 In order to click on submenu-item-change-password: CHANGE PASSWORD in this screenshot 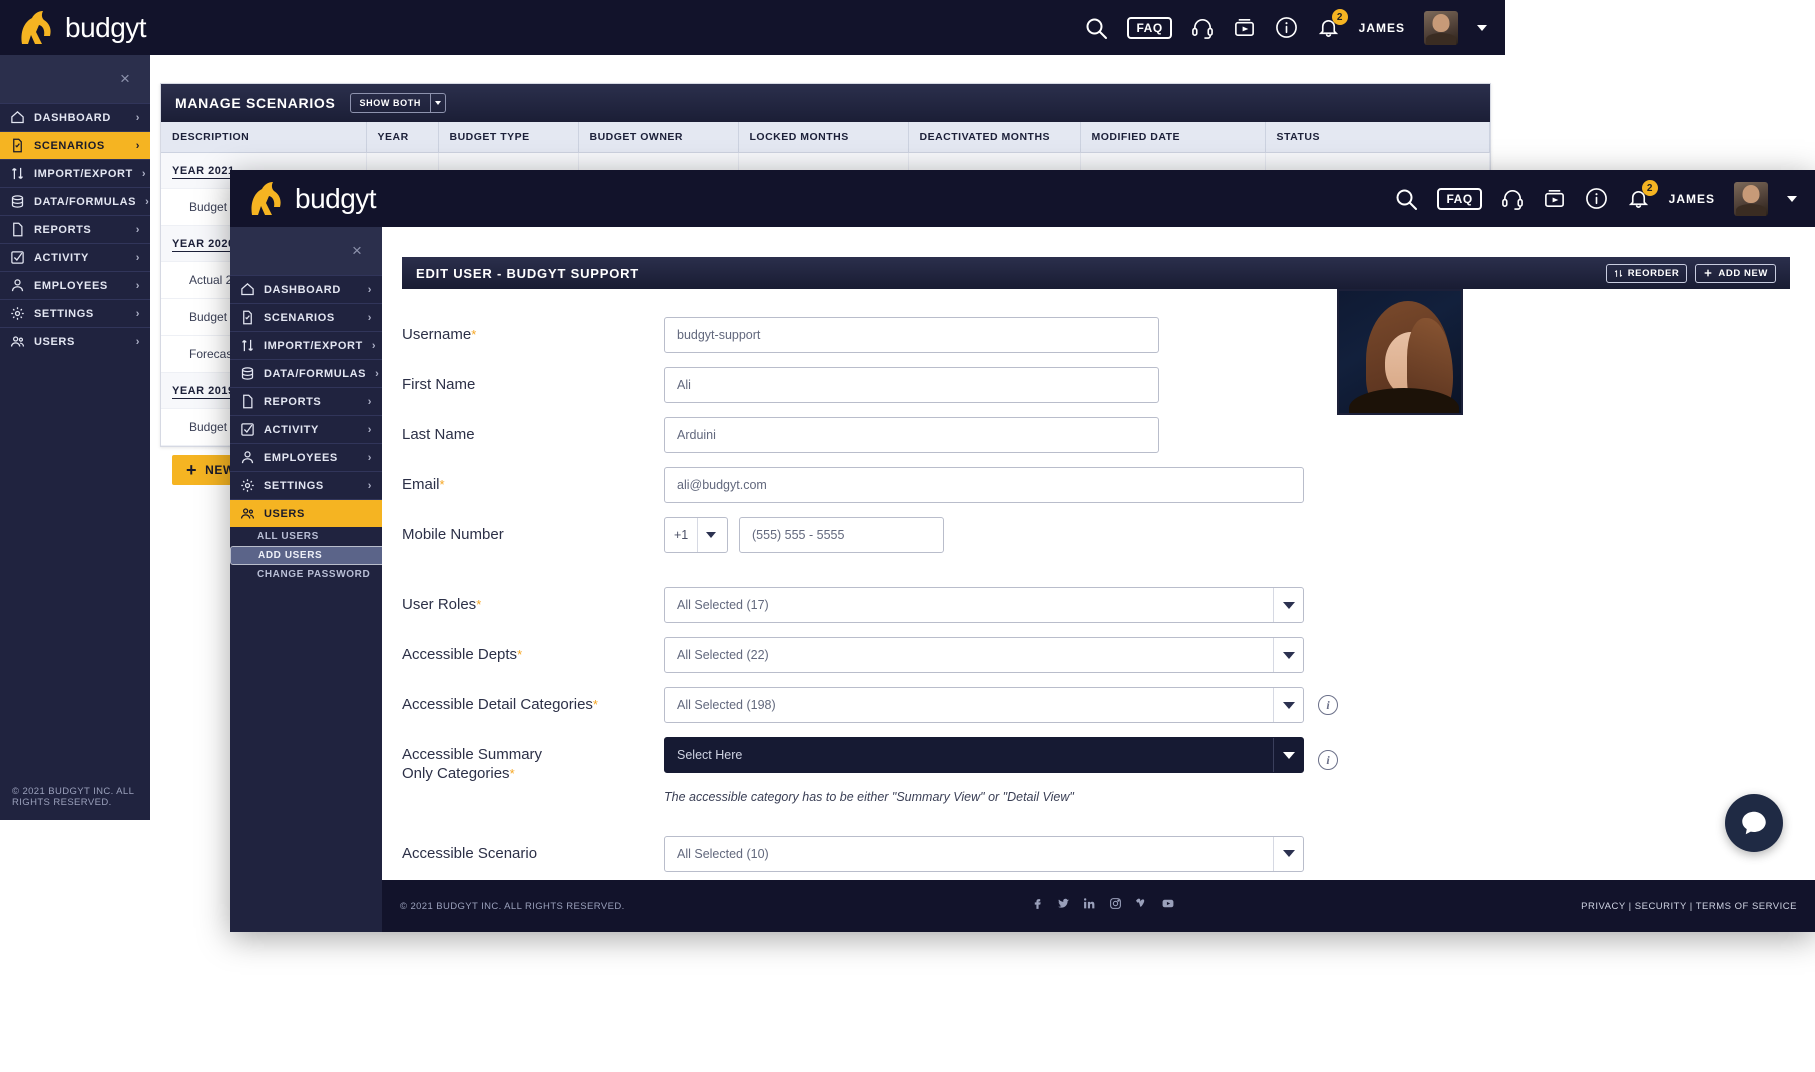, I will do `click(306, 574)`.